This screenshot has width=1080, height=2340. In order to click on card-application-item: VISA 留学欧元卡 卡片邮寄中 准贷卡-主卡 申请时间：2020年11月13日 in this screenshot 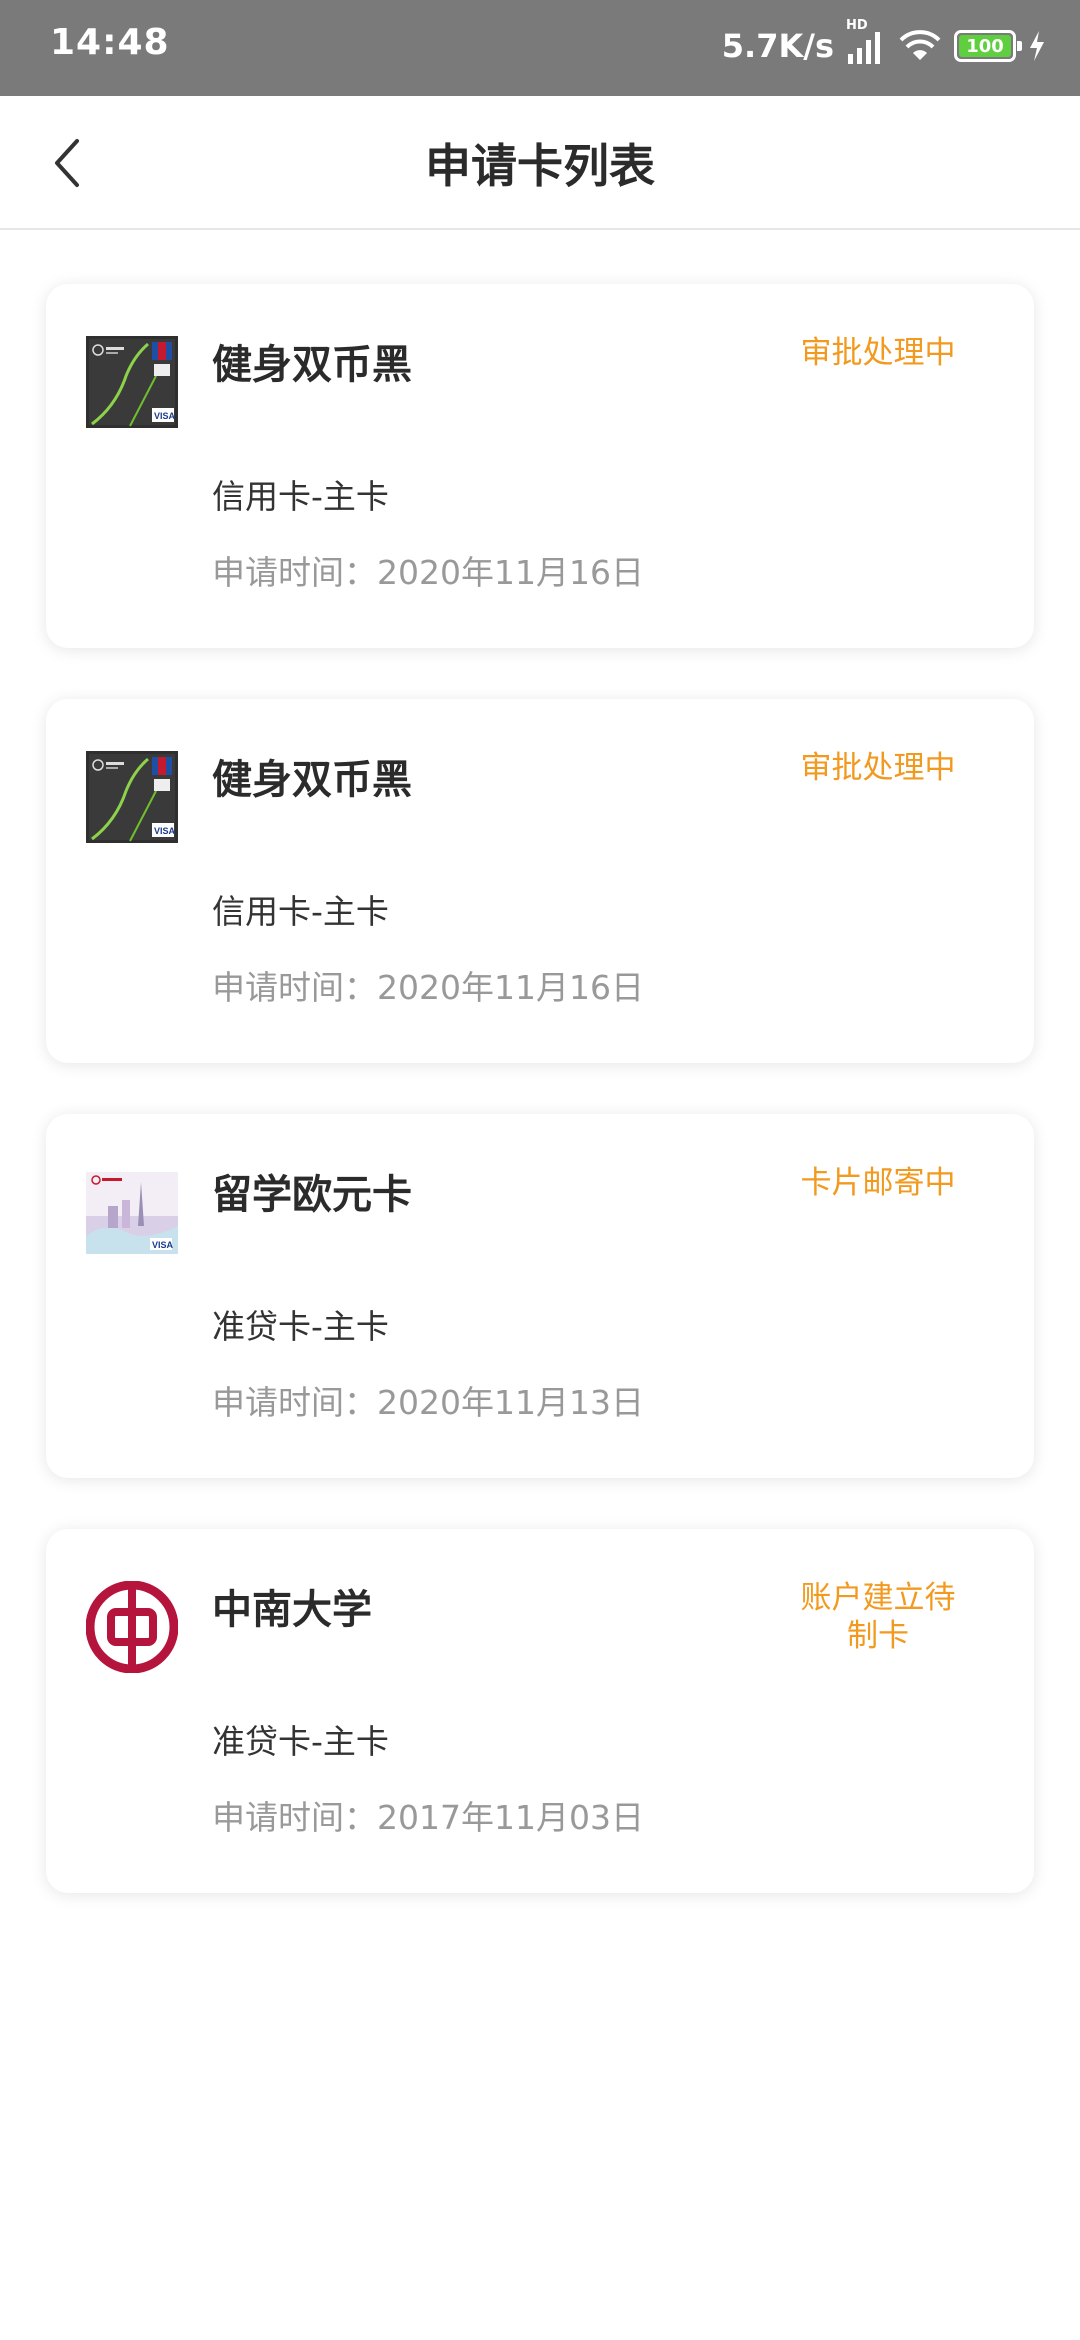, I will do `click(540, 1296)`.